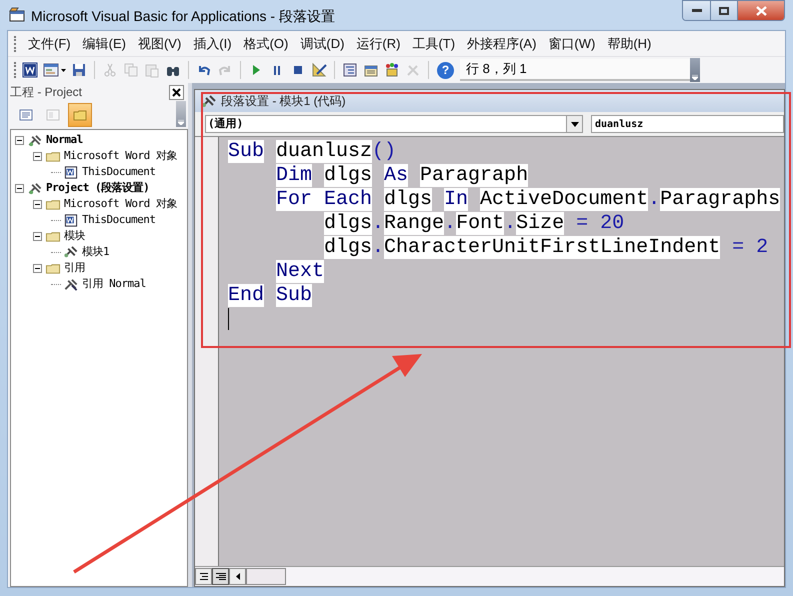 This screenshot has width=793, height=596. Describe the element at coordinates (294, 175) in the screenshot. I see `code-token: Dim` at that location.